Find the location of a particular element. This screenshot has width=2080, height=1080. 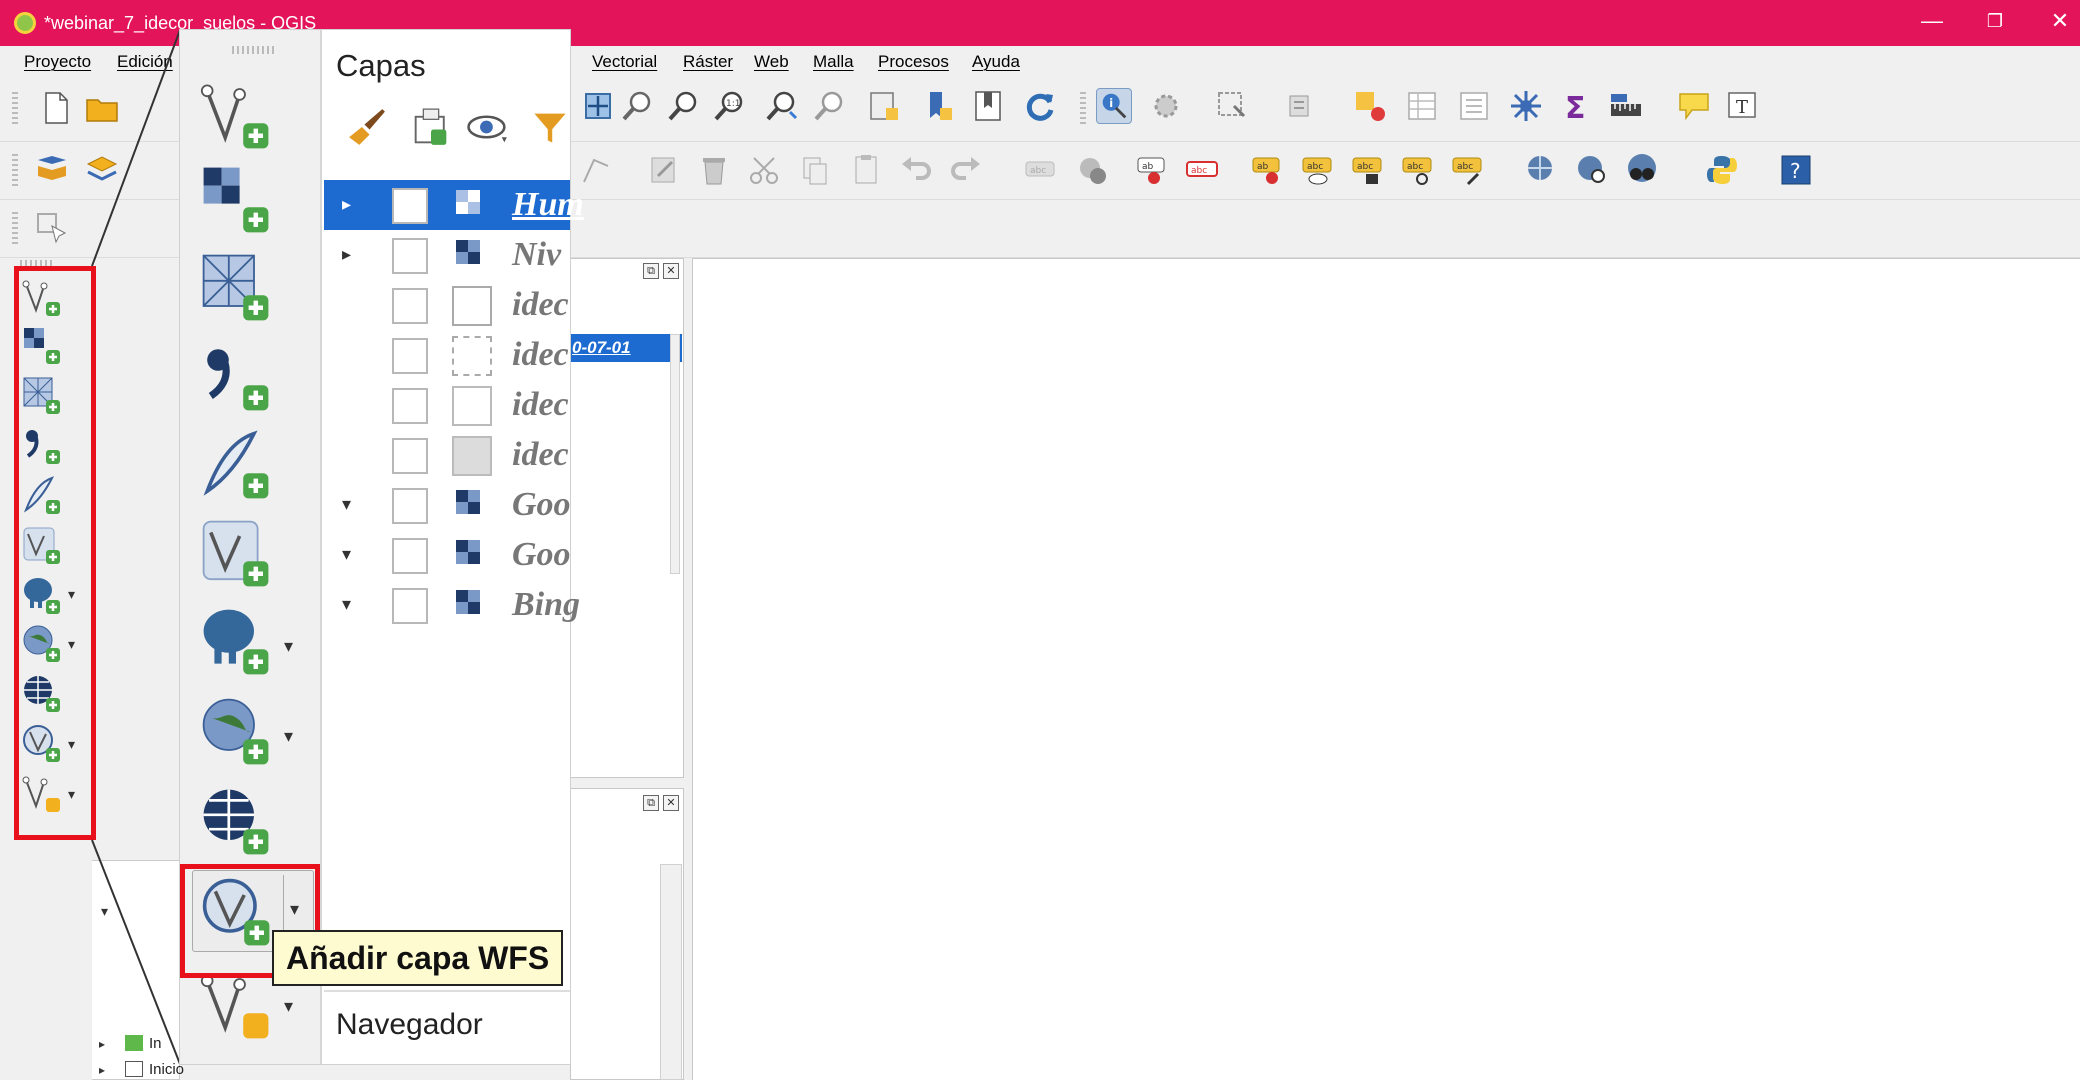

layer-name: Bing is located at coordinates (546, 604).